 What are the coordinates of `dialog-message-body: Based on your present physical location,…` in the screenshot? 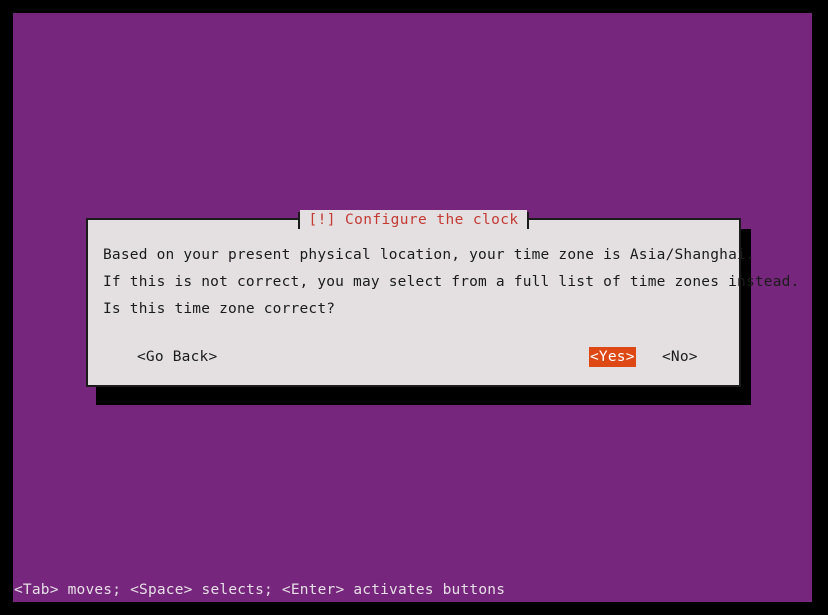 It's located at (451, 282).